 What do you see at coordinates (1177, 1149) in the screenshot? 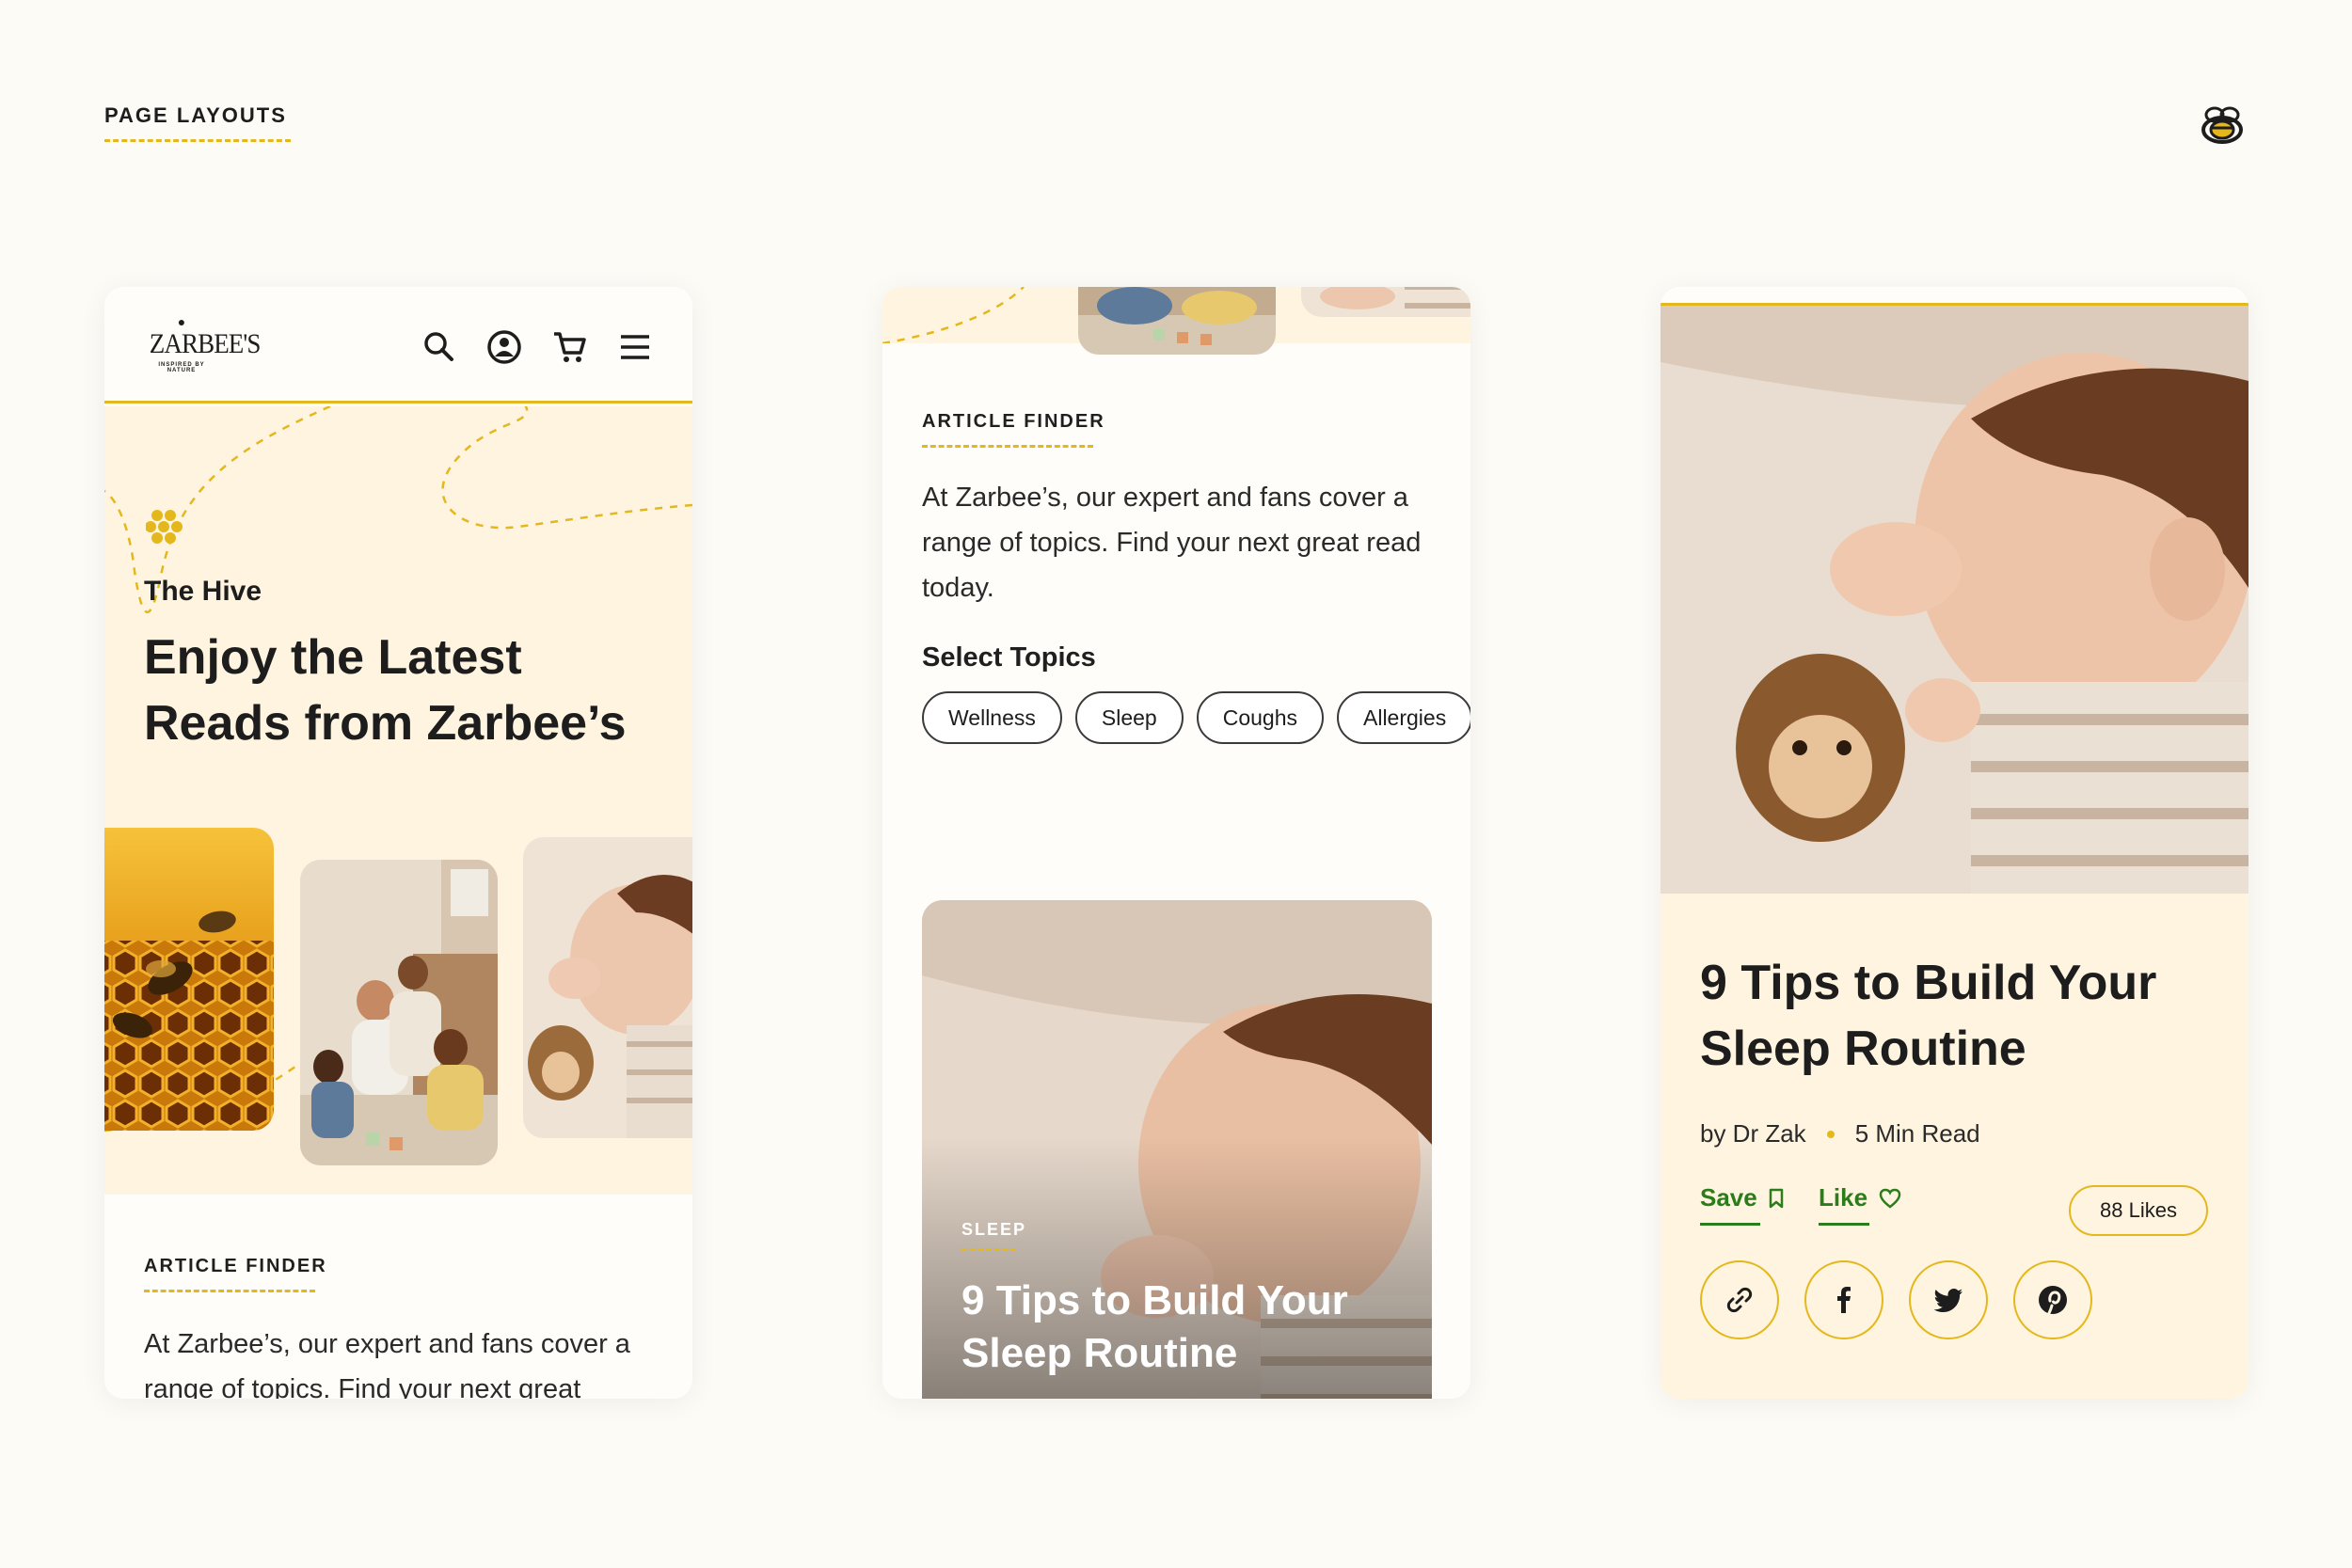
I see `featured-article-card: SLEEP 9 Tips to Build Your Sleep Routine` at bounding box center [1177, 1149].